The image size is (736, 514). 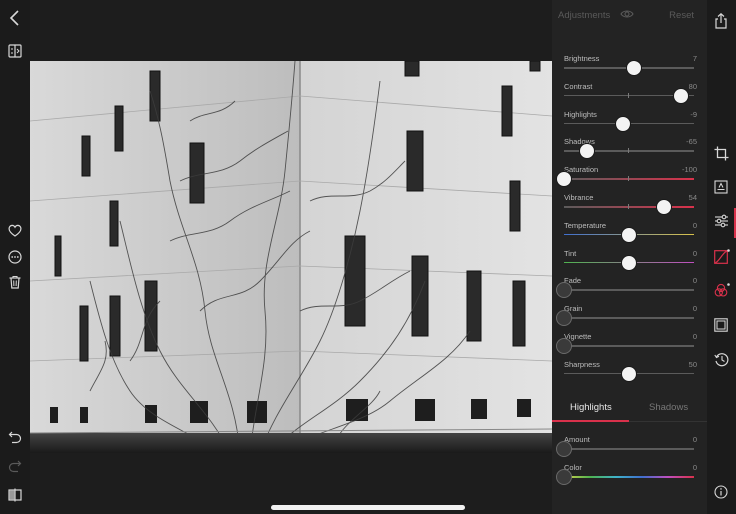 I want to click on tab-highlights: Highlights, so click(x=591, y=407).